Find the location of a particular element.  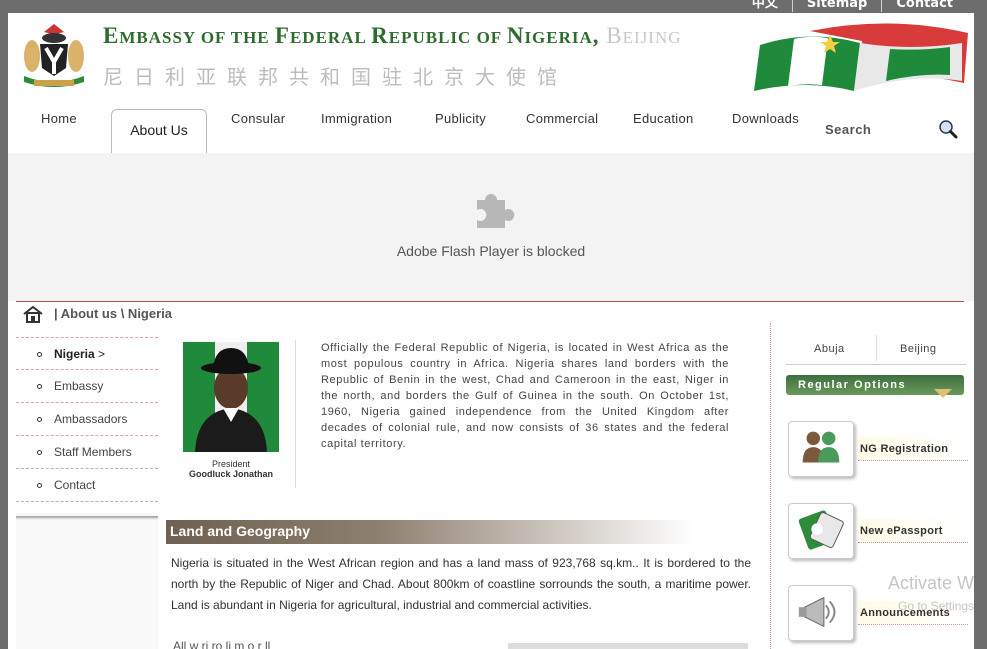

president-caption-title: President is located at coordinates (231, 464).